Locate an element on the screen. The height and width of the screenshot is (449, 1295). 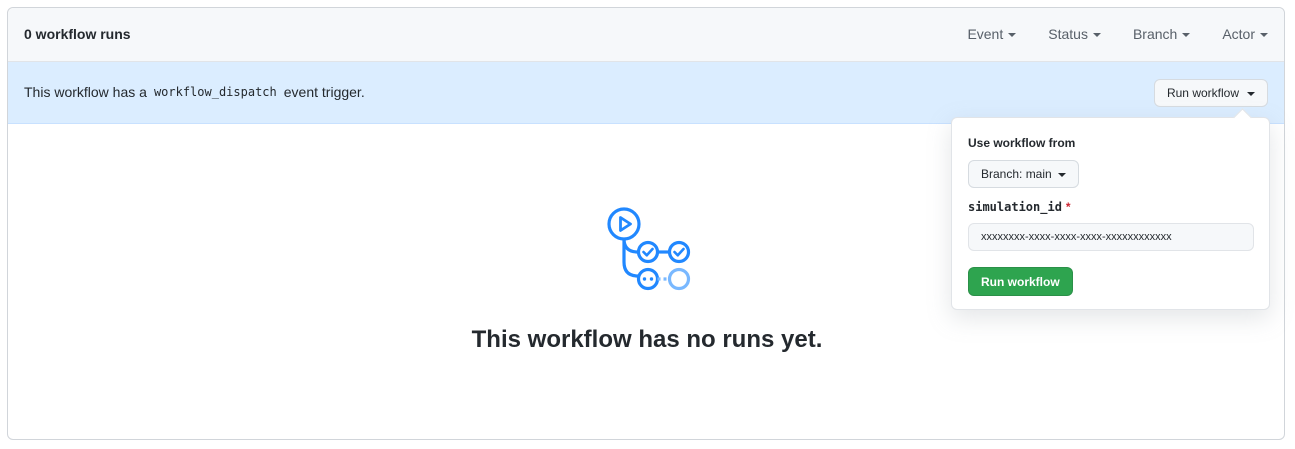
filter-bar: Event Status Branch Actor is located at coordinates (1117, 34).